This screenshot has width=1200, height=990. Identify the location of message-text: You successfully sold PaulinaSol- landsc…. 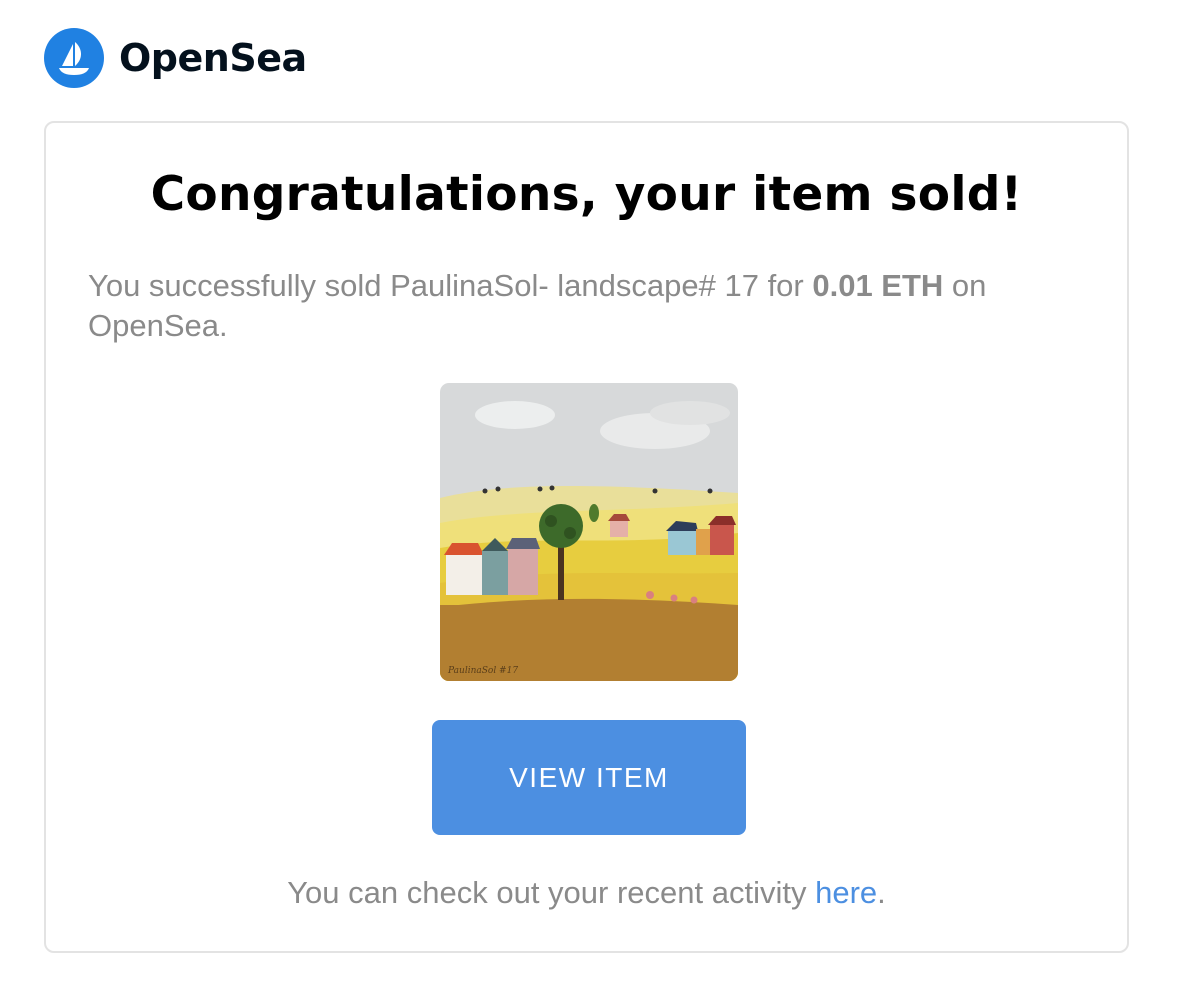
(450, 285).